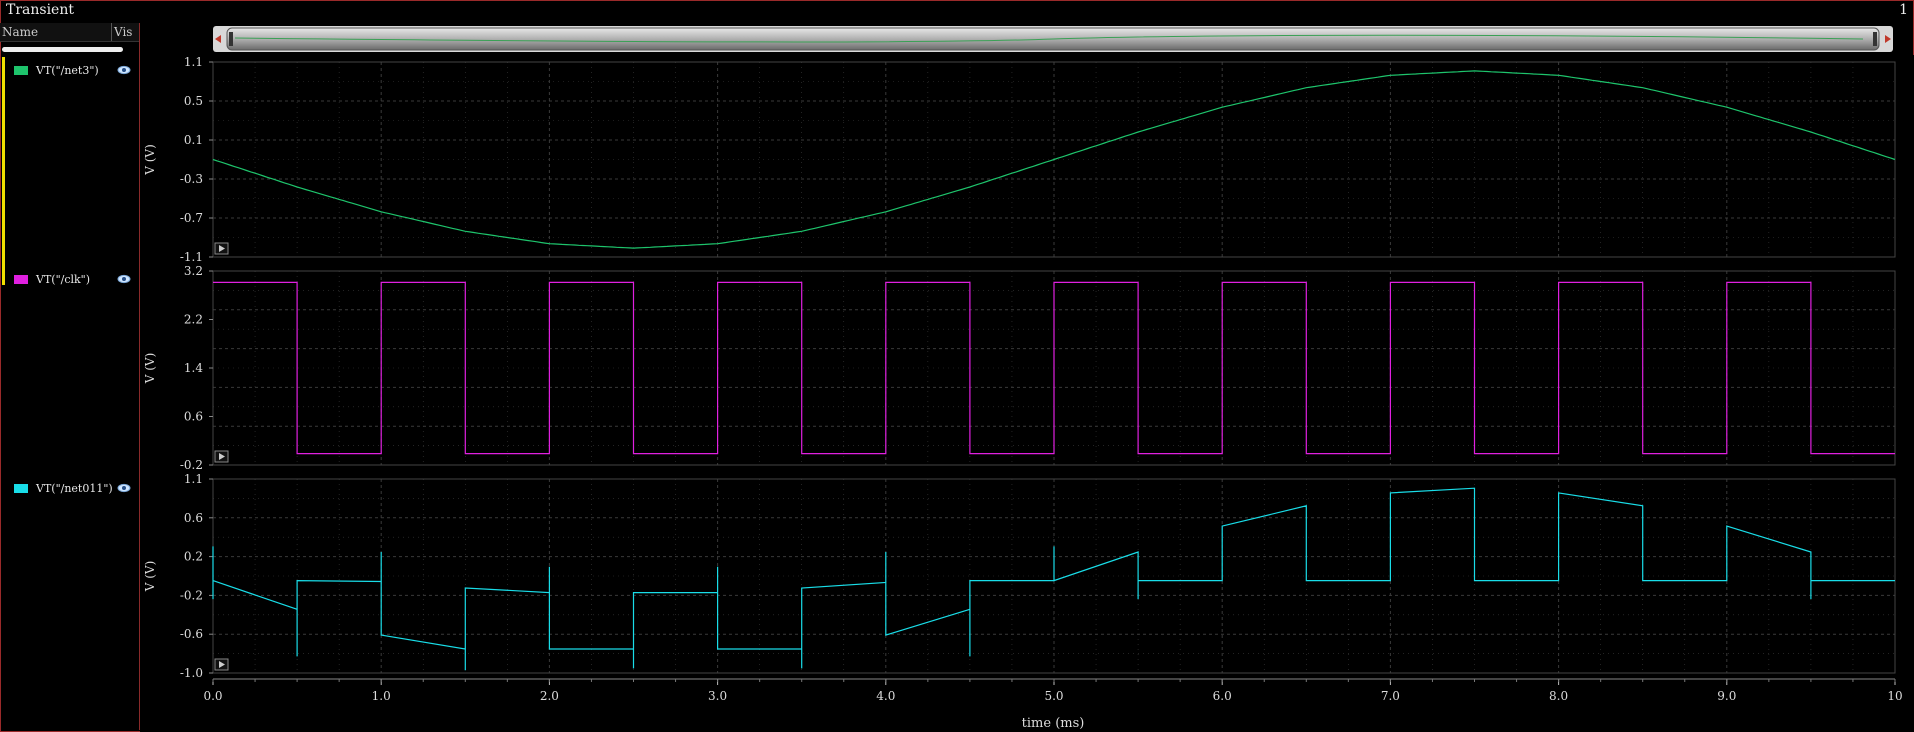 The width and height of the screenshot is (1914, 732). I want to click on thumb-right-handle, so click(1875, 39).